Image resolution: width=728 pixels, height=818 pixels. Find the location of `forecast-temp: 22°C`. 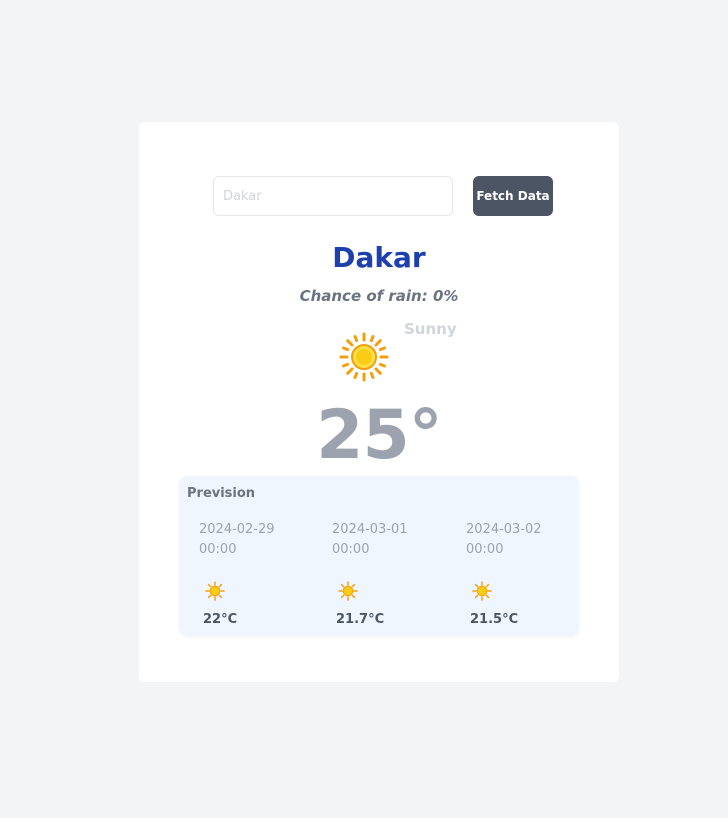

forecast-temp: 22°C is located at coordinates (220, 619).